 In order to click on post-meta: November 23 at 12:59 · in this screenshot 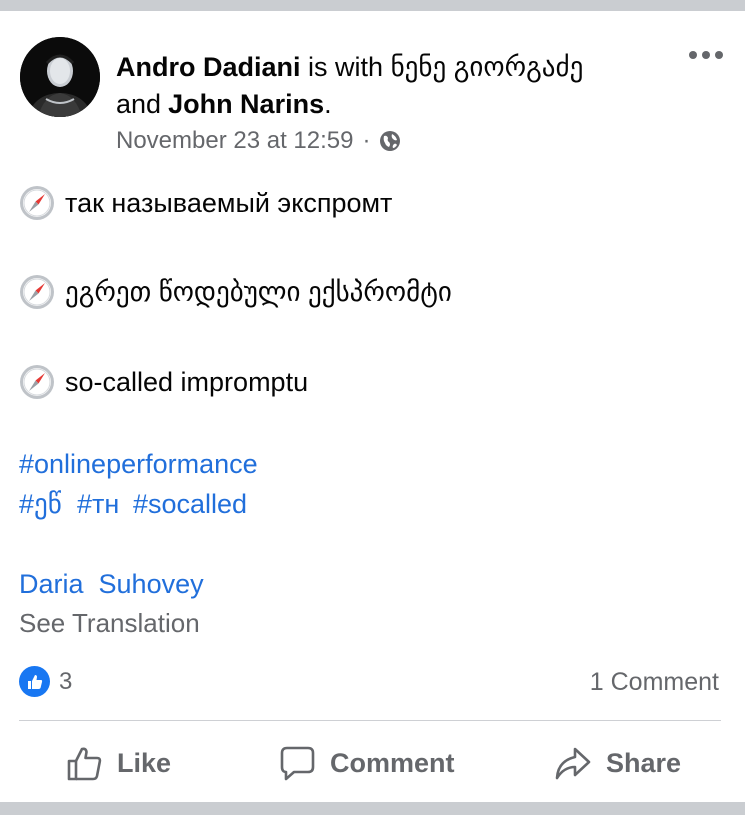, I will do `click(258, 141)`.